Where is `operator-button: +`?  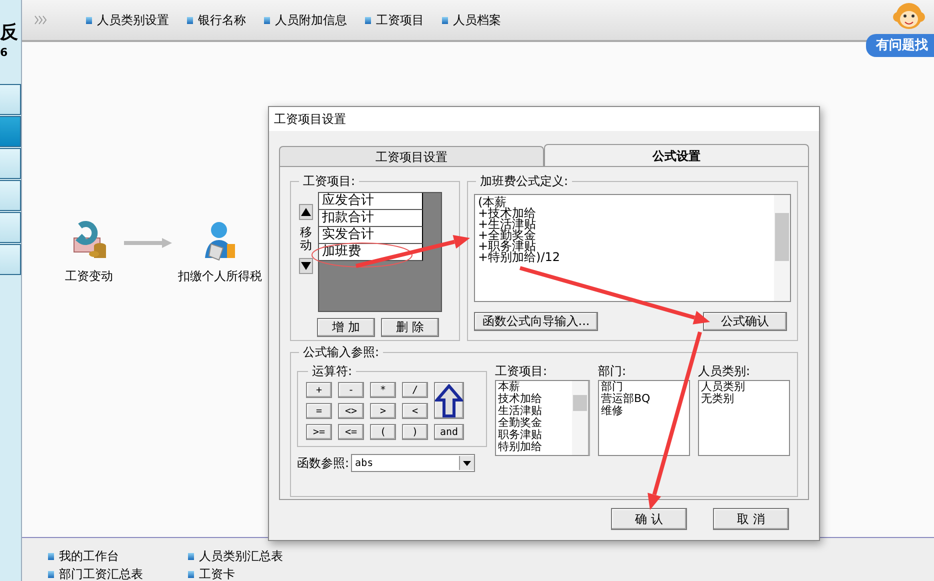
operator-button: + is located at coordinates (319, 390).